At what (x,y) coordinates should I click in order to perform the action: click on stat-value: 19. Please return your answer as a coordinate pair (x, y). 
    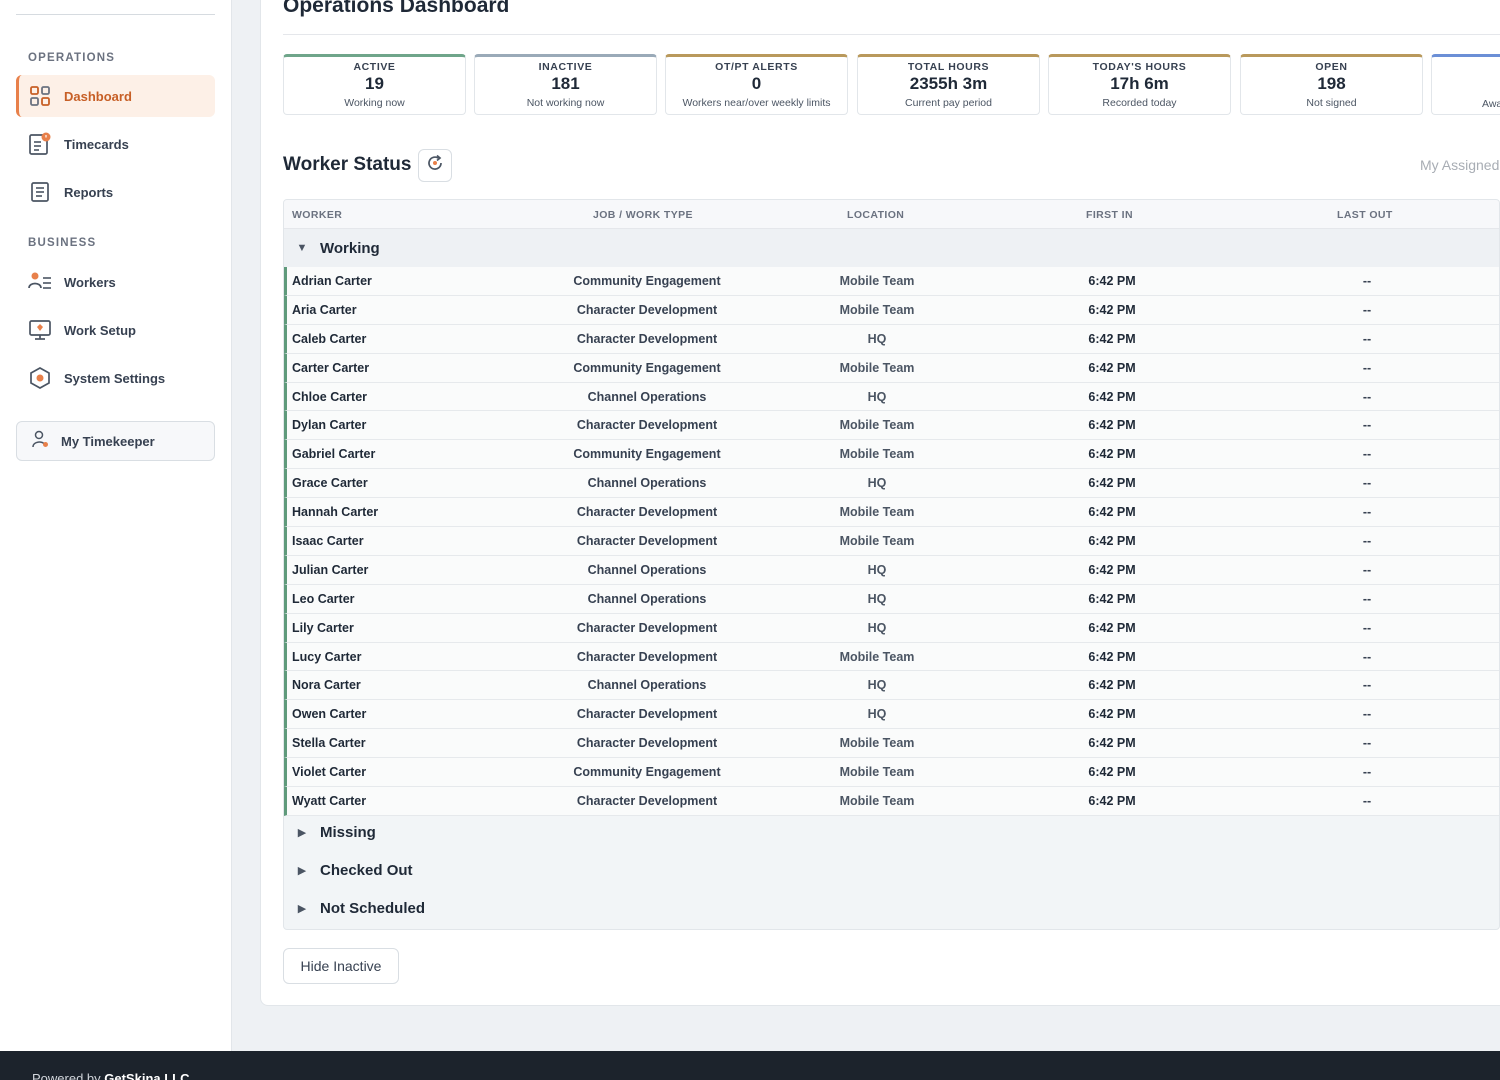
    Looking at the image, I should click on (374, 83).